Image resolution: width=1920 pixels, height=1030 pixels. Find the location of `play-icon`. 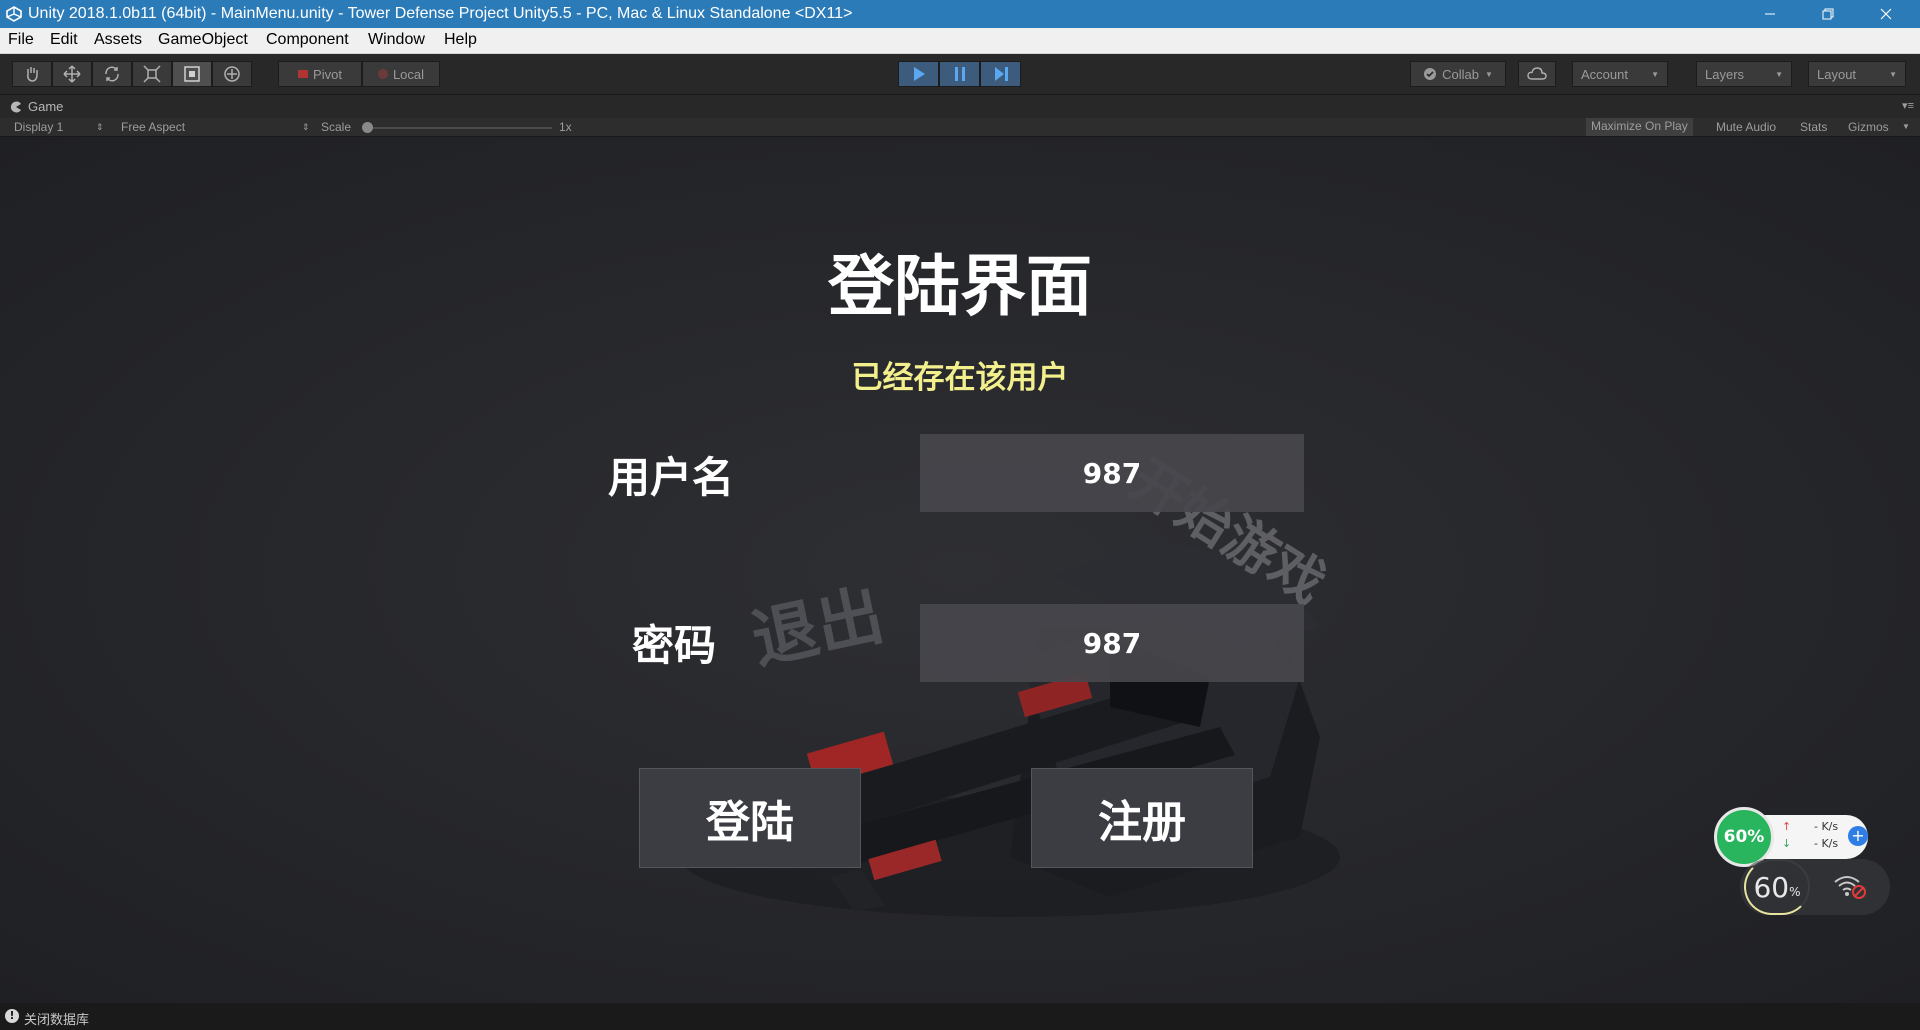

play-icon is located at coordinates (919, 74).